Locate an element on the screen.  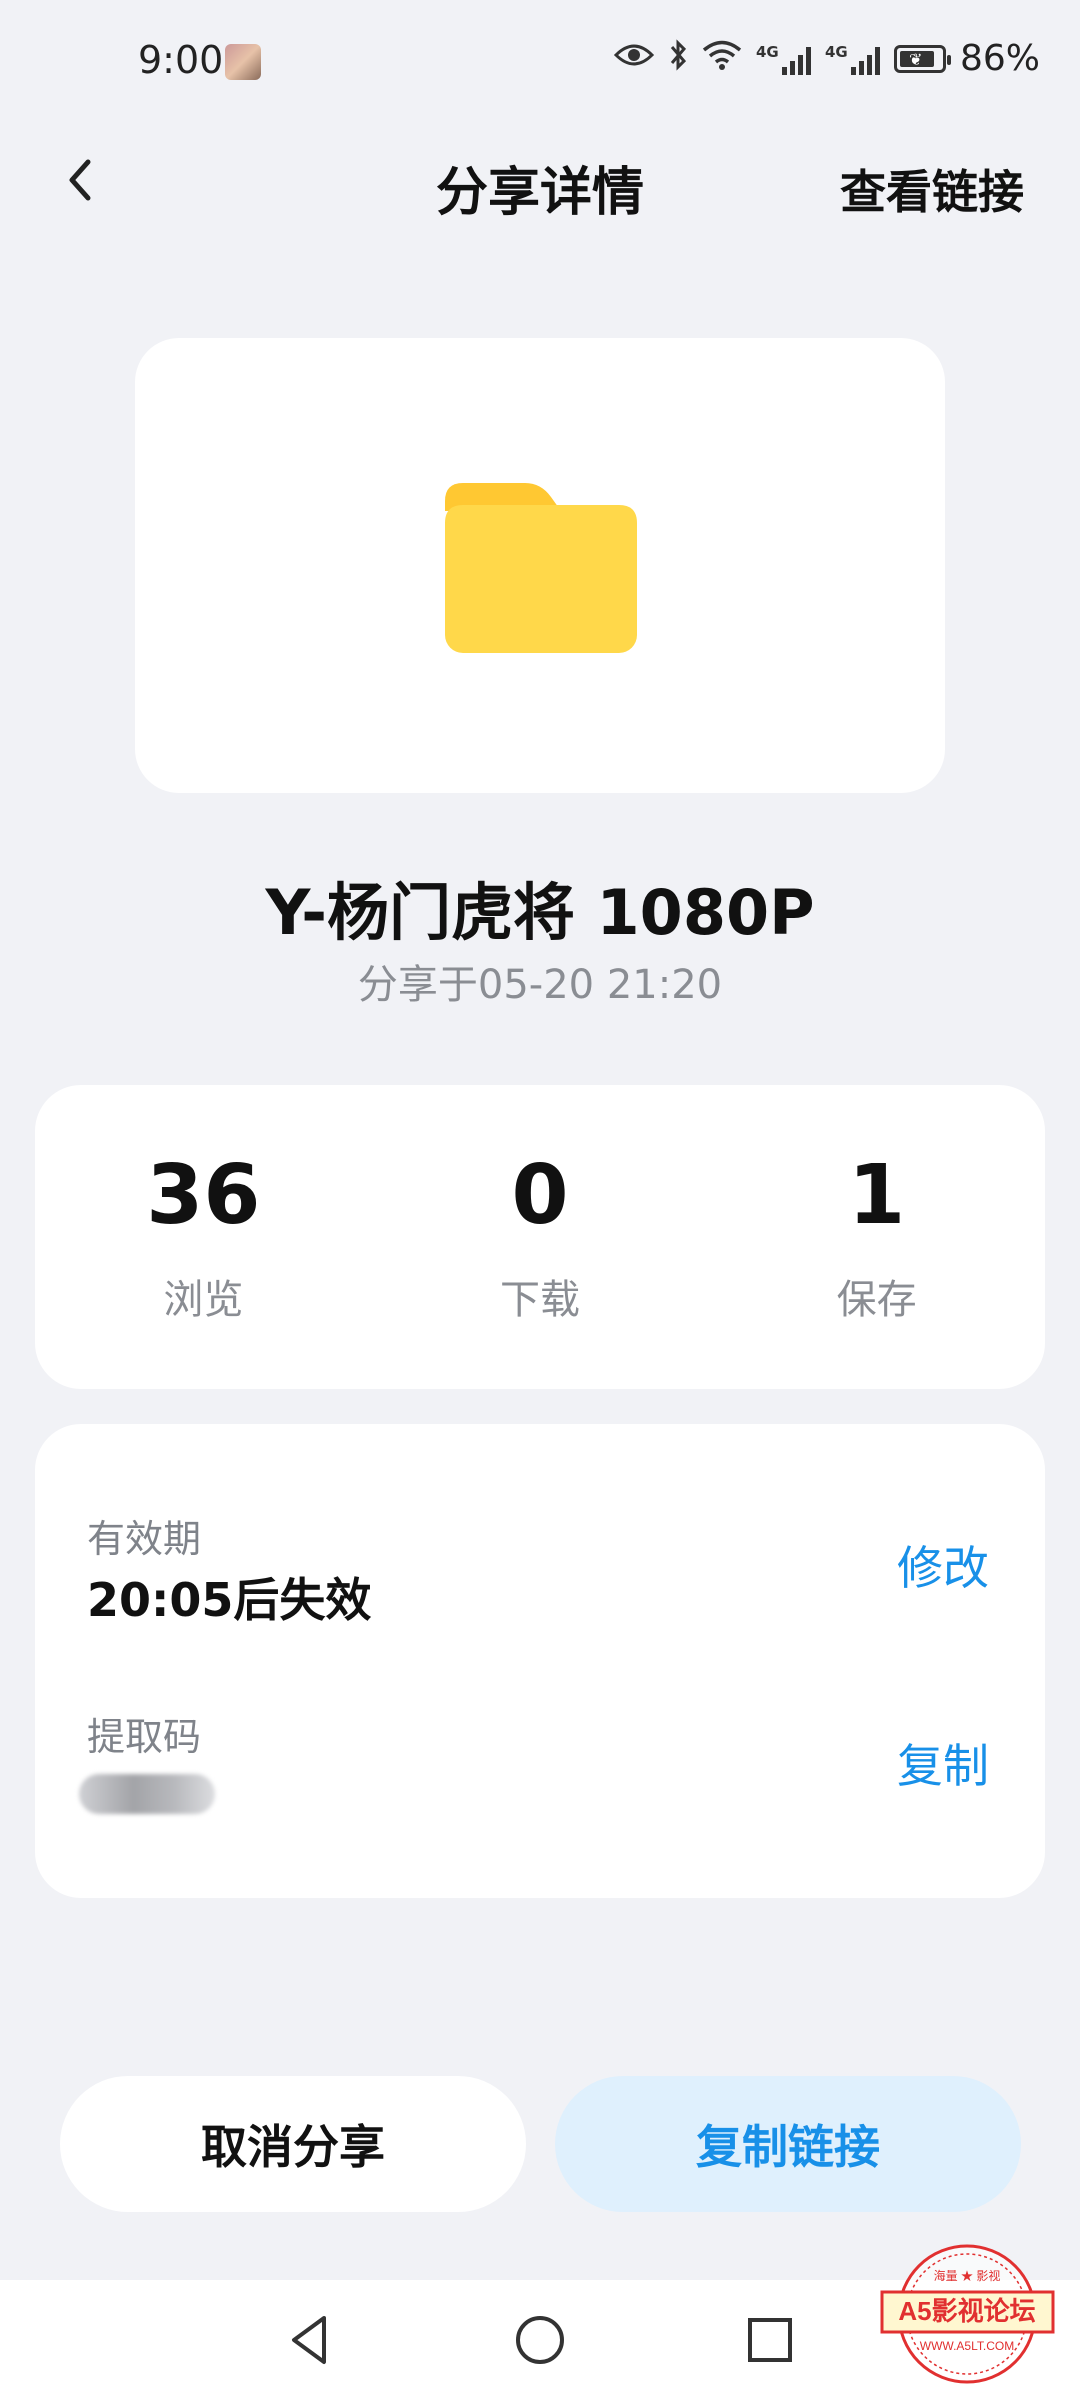
extraction-code-redacted is located at coordinates (147, 1794).